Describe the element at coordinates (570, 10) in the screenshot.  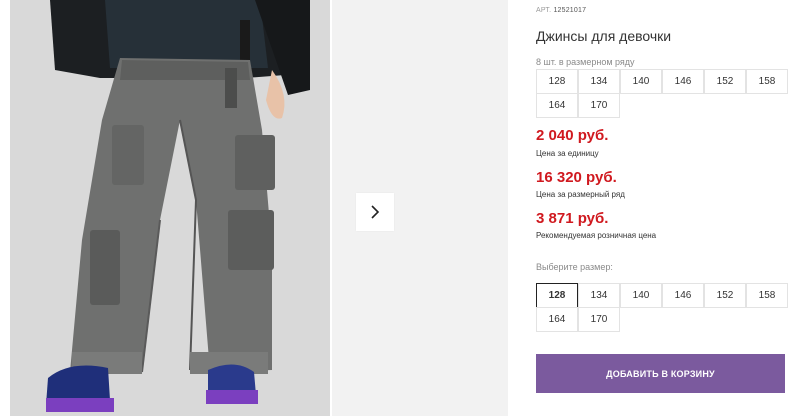
I see `sku-number: 12521017` at that location.